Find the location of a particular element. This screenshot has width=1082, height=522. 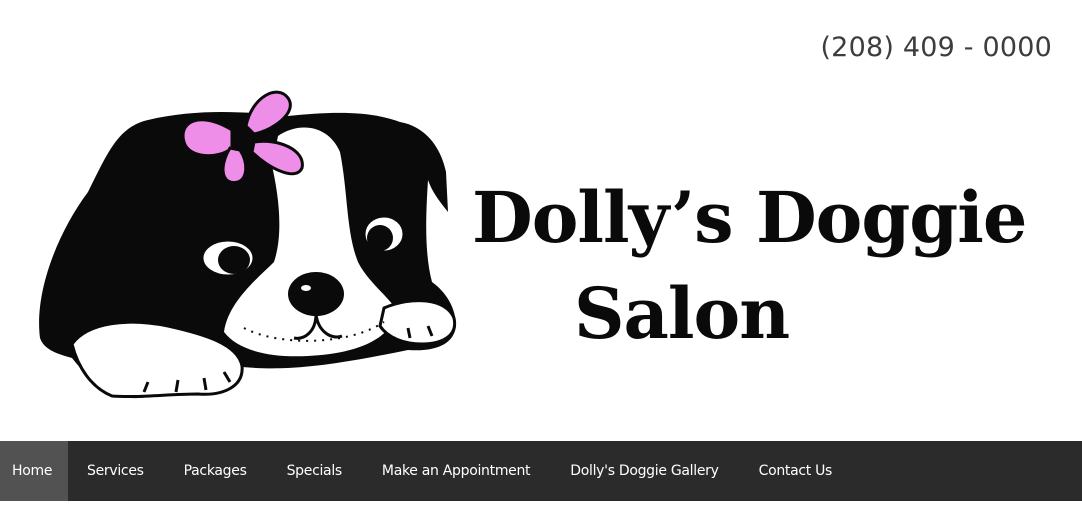

nav-item-label: Contact Us is located at coordinates (795, 471).